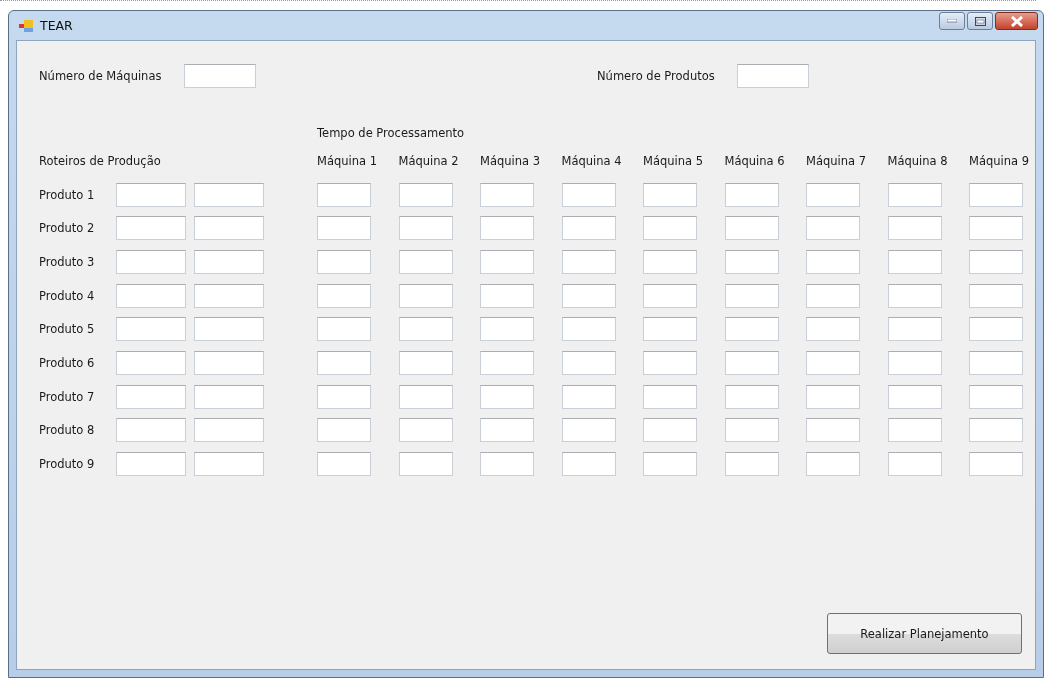 The width and height of the screenshot is (1044, 686). Describe the element at coordinates (980, 21) in the screenshot. I see `maximize-button` at that location.